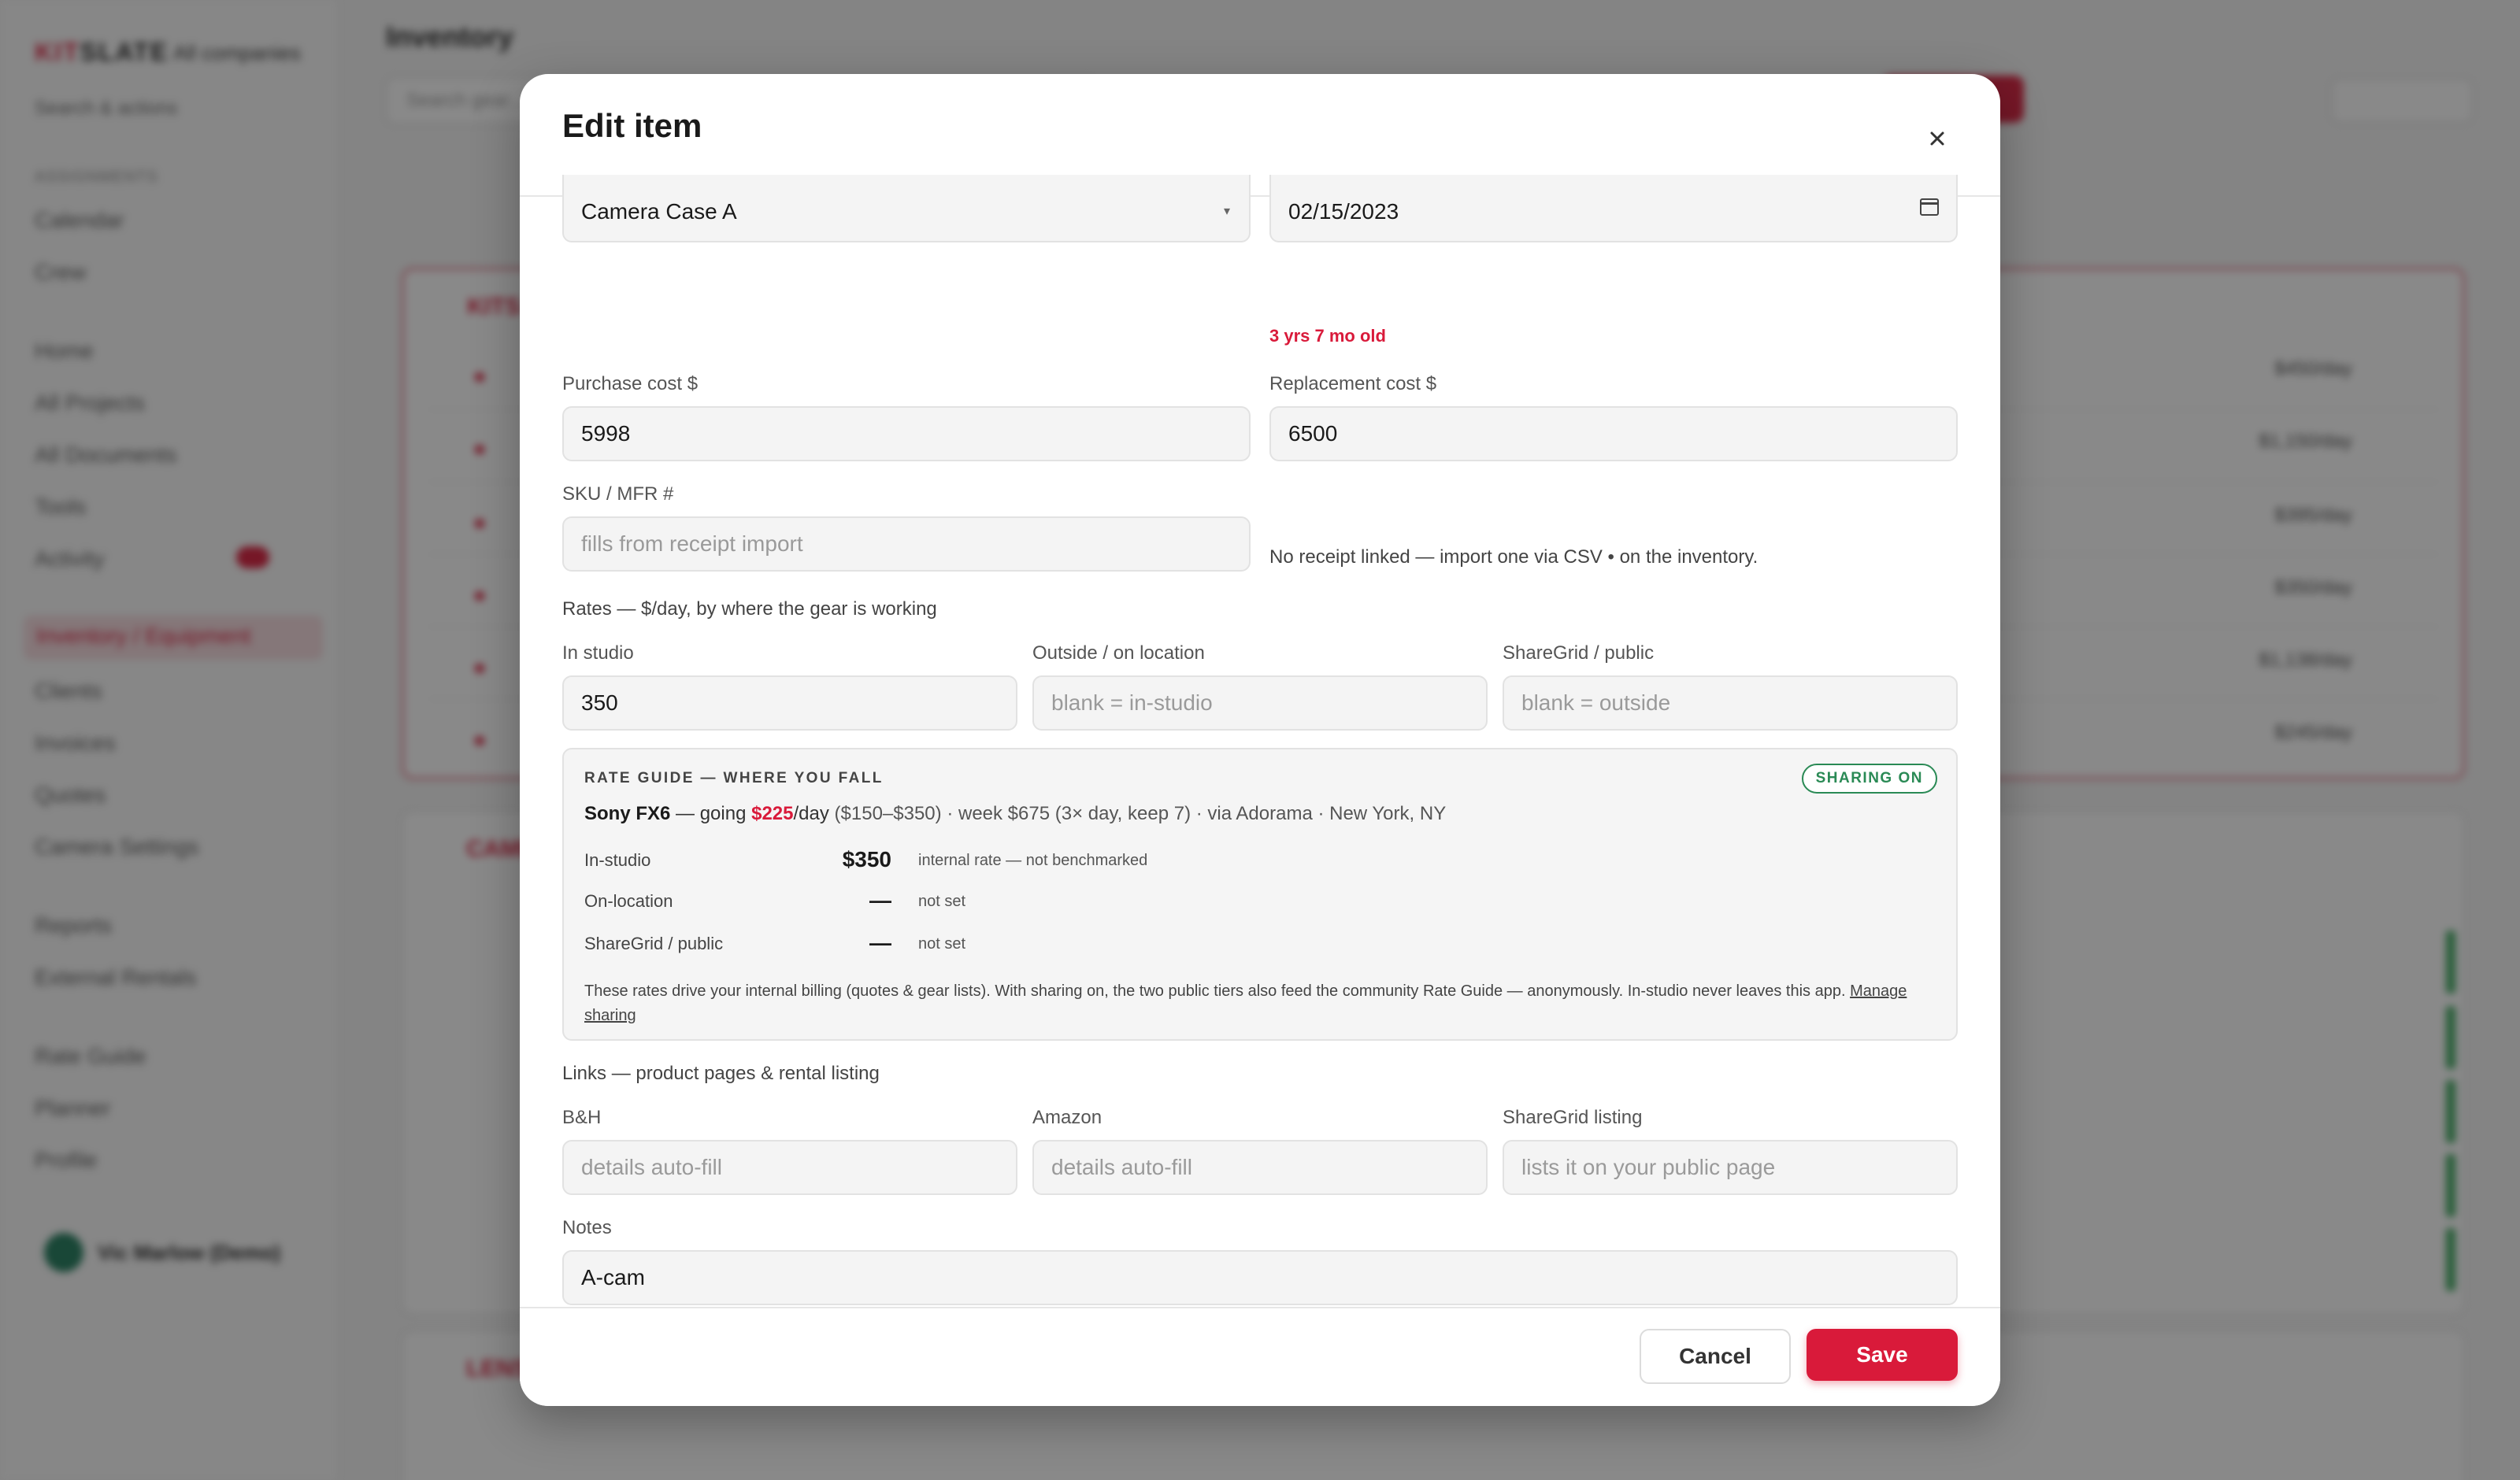 This screenshot has height=1480, width=2520. What do you see at coordinates (632, 125) in the screenshot?
I see `modal-title: Edit item` at bounding box center [632, 125].